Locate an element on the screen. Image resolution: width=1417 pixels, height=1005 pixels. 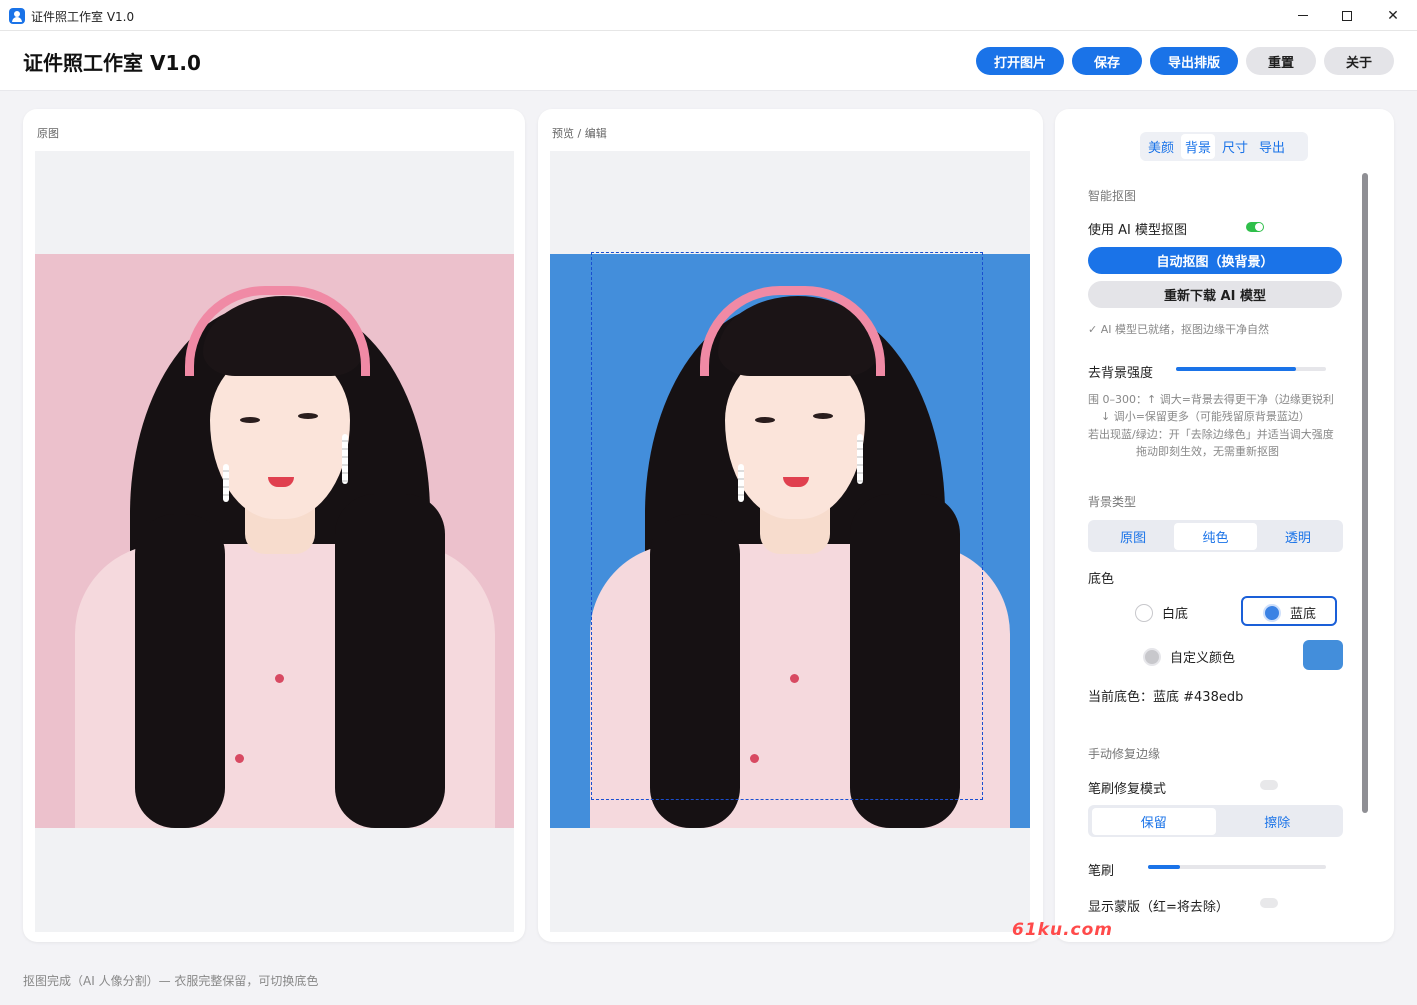
settings-tabs: 美颜 背景 尺寸 导出 is located at coordinates (1224, 146).